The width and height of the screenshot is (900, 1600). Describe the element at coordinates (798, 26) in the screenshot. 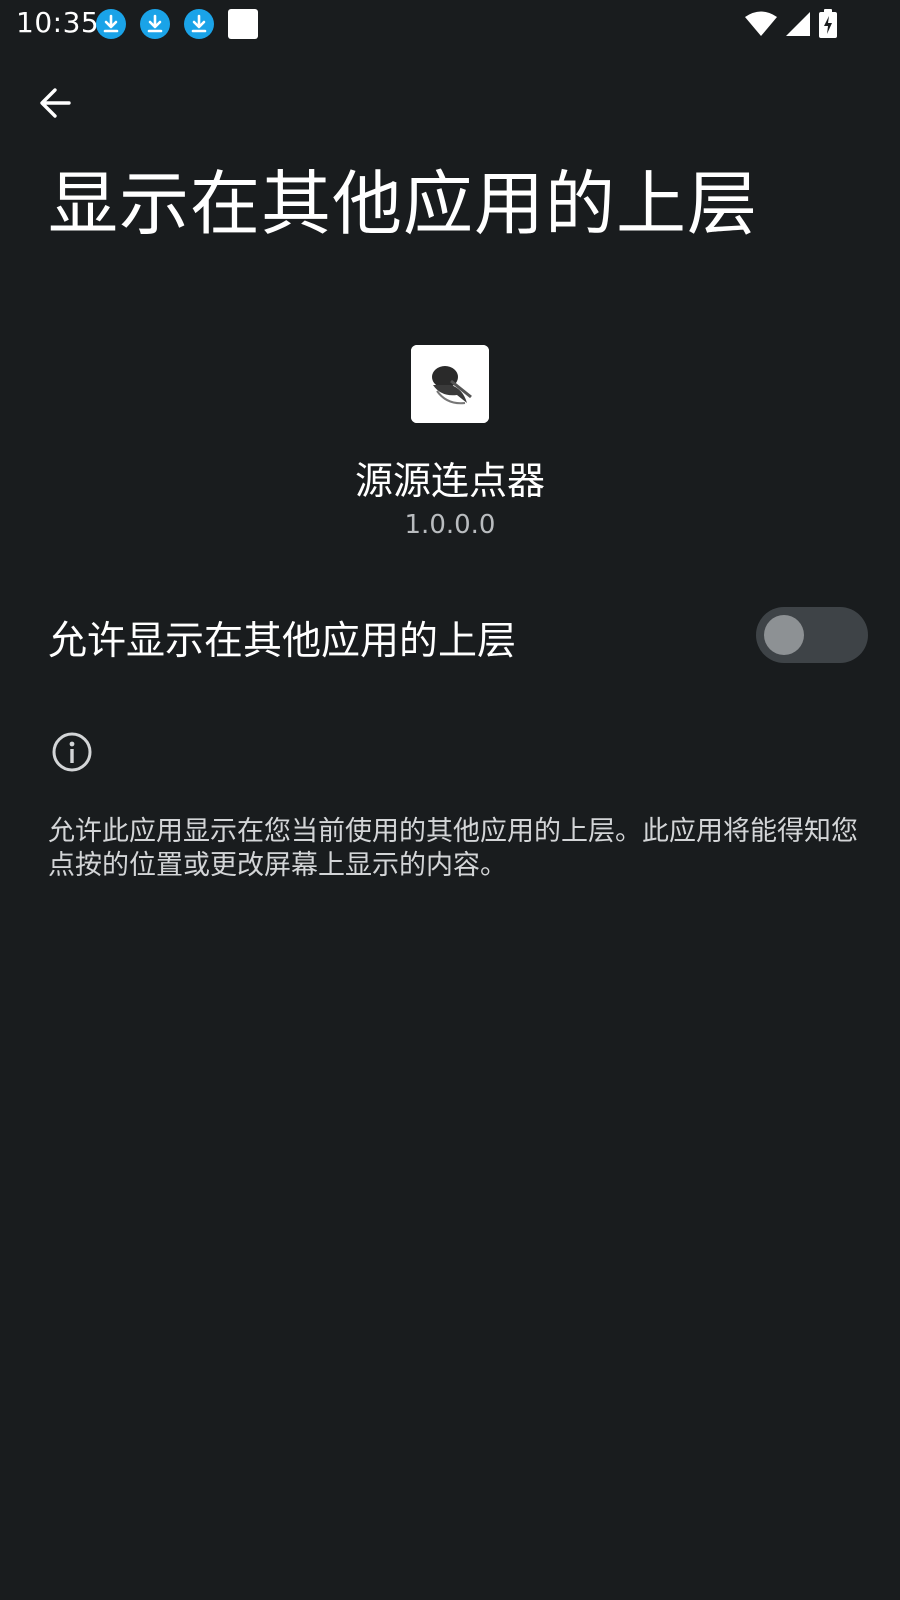

I see `signal-icon` at that location.